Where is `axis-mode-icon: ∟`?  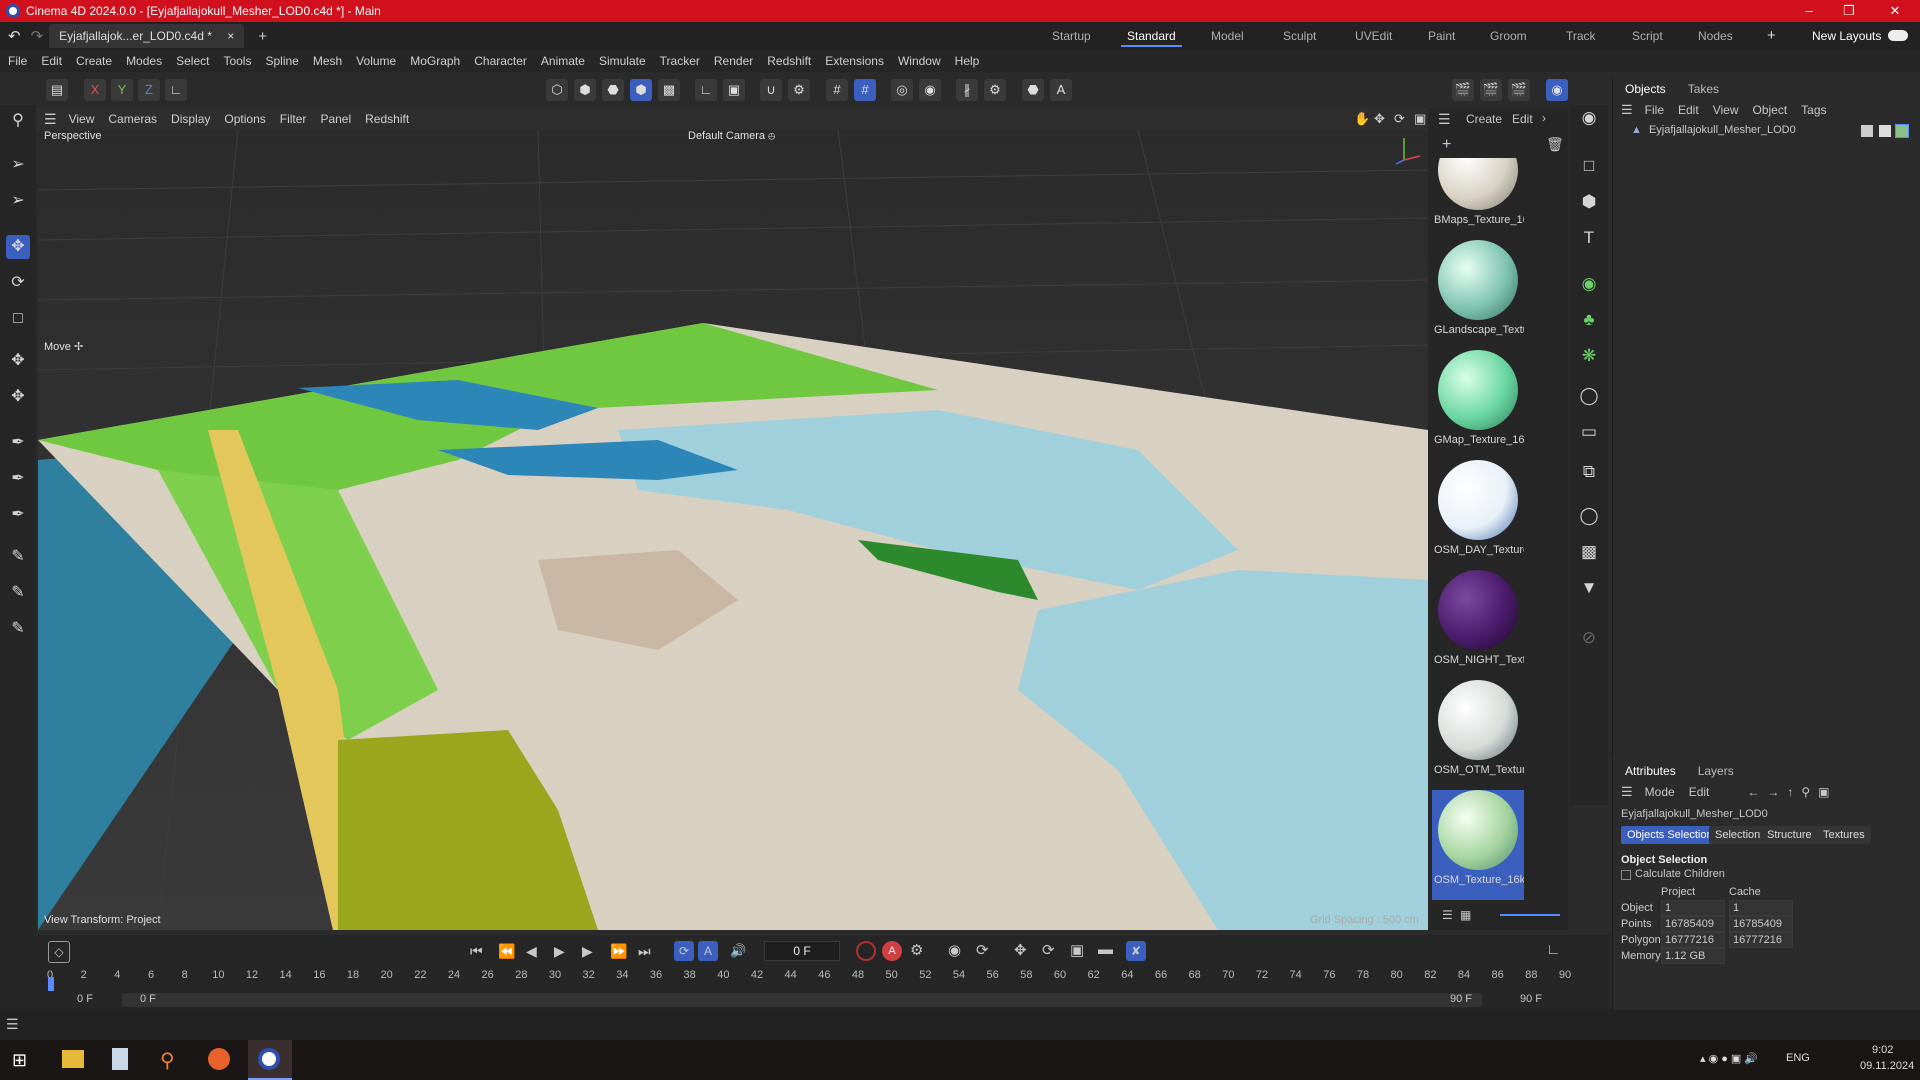
axis-mode-icon: ∟ is located at coordinates (706, 90).